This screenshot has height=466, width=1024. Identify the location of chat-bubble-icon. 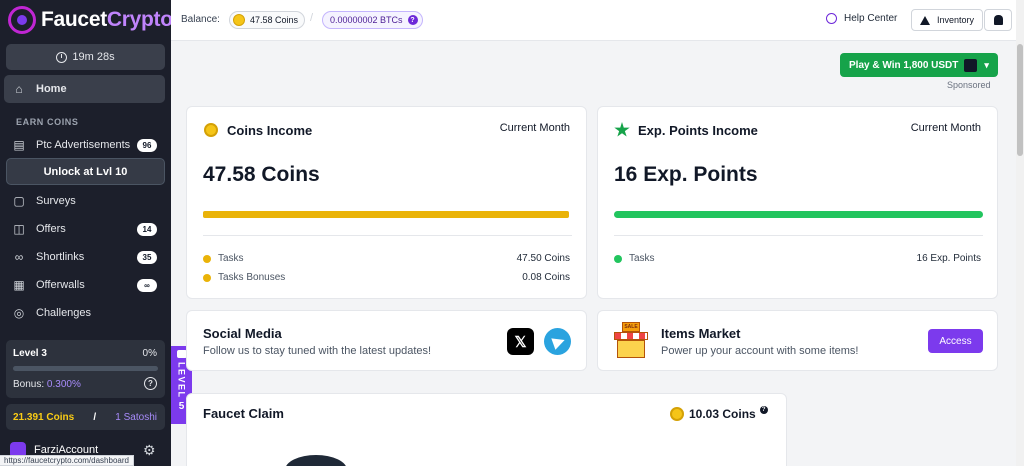
(181, 354).